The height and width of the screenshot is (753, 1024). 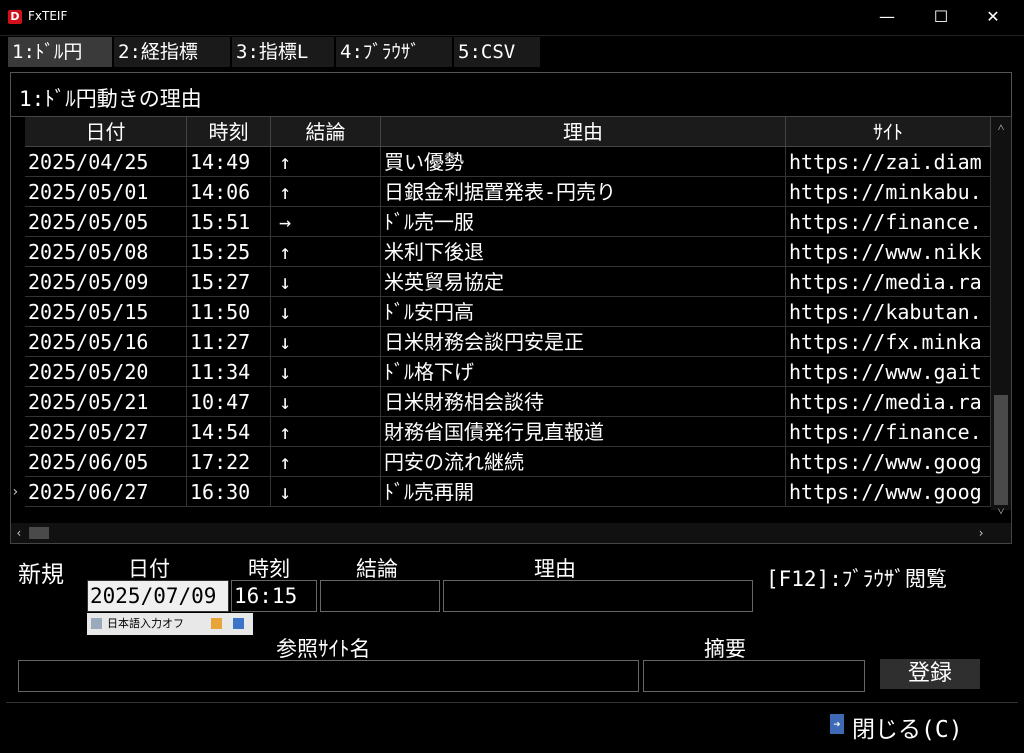 What do you see at coordinates (888, 252) in the screenshot?
I see `cell-site: https://www.nikk` at bounding box center [888, 252].